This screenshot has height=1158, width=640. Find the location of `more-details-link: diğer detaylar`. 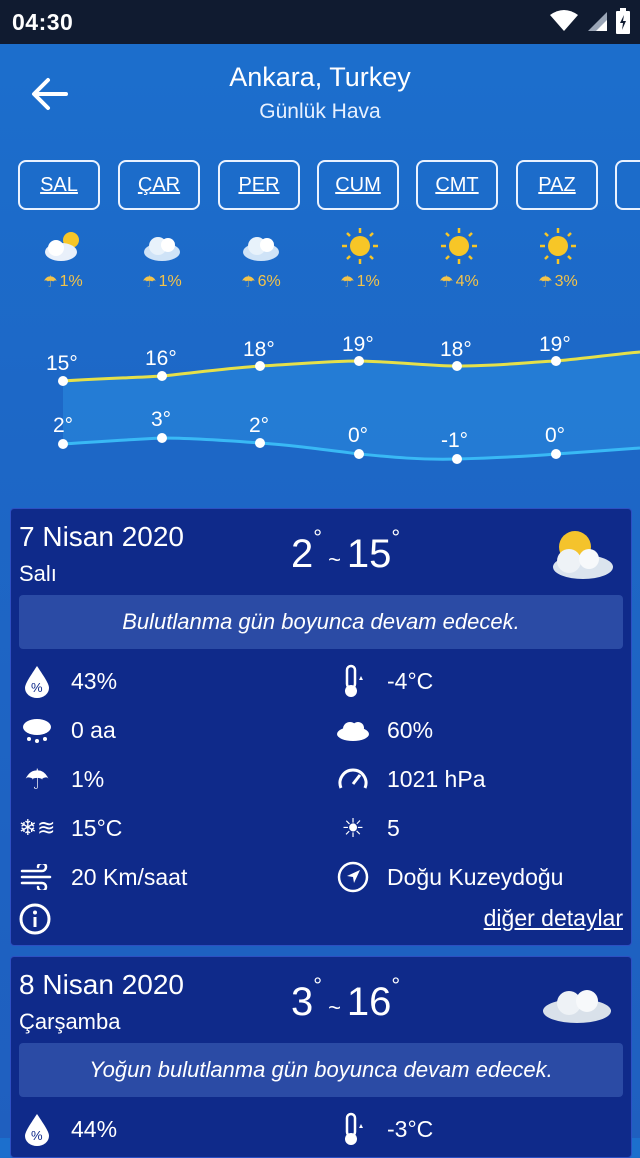

more-details-link: diğer detaylar is located at coordinates (553, 918).